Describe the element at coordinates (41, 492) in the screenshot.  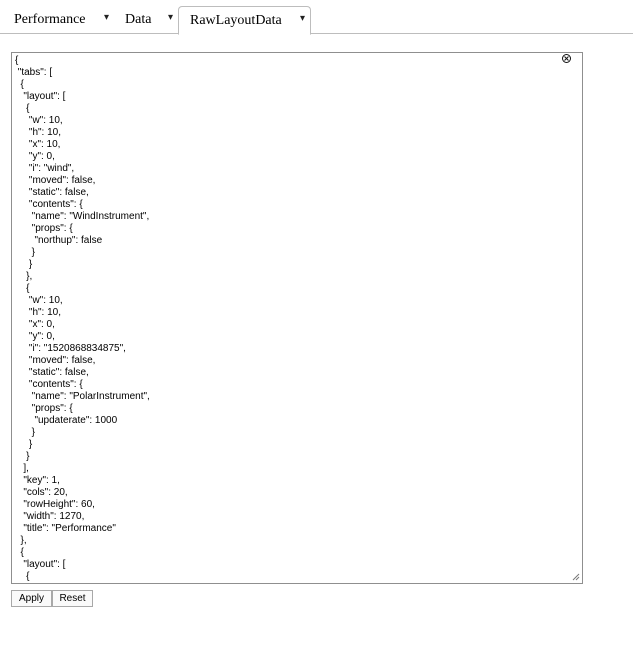
I see `editor-line: "cols": 20,` at that location.